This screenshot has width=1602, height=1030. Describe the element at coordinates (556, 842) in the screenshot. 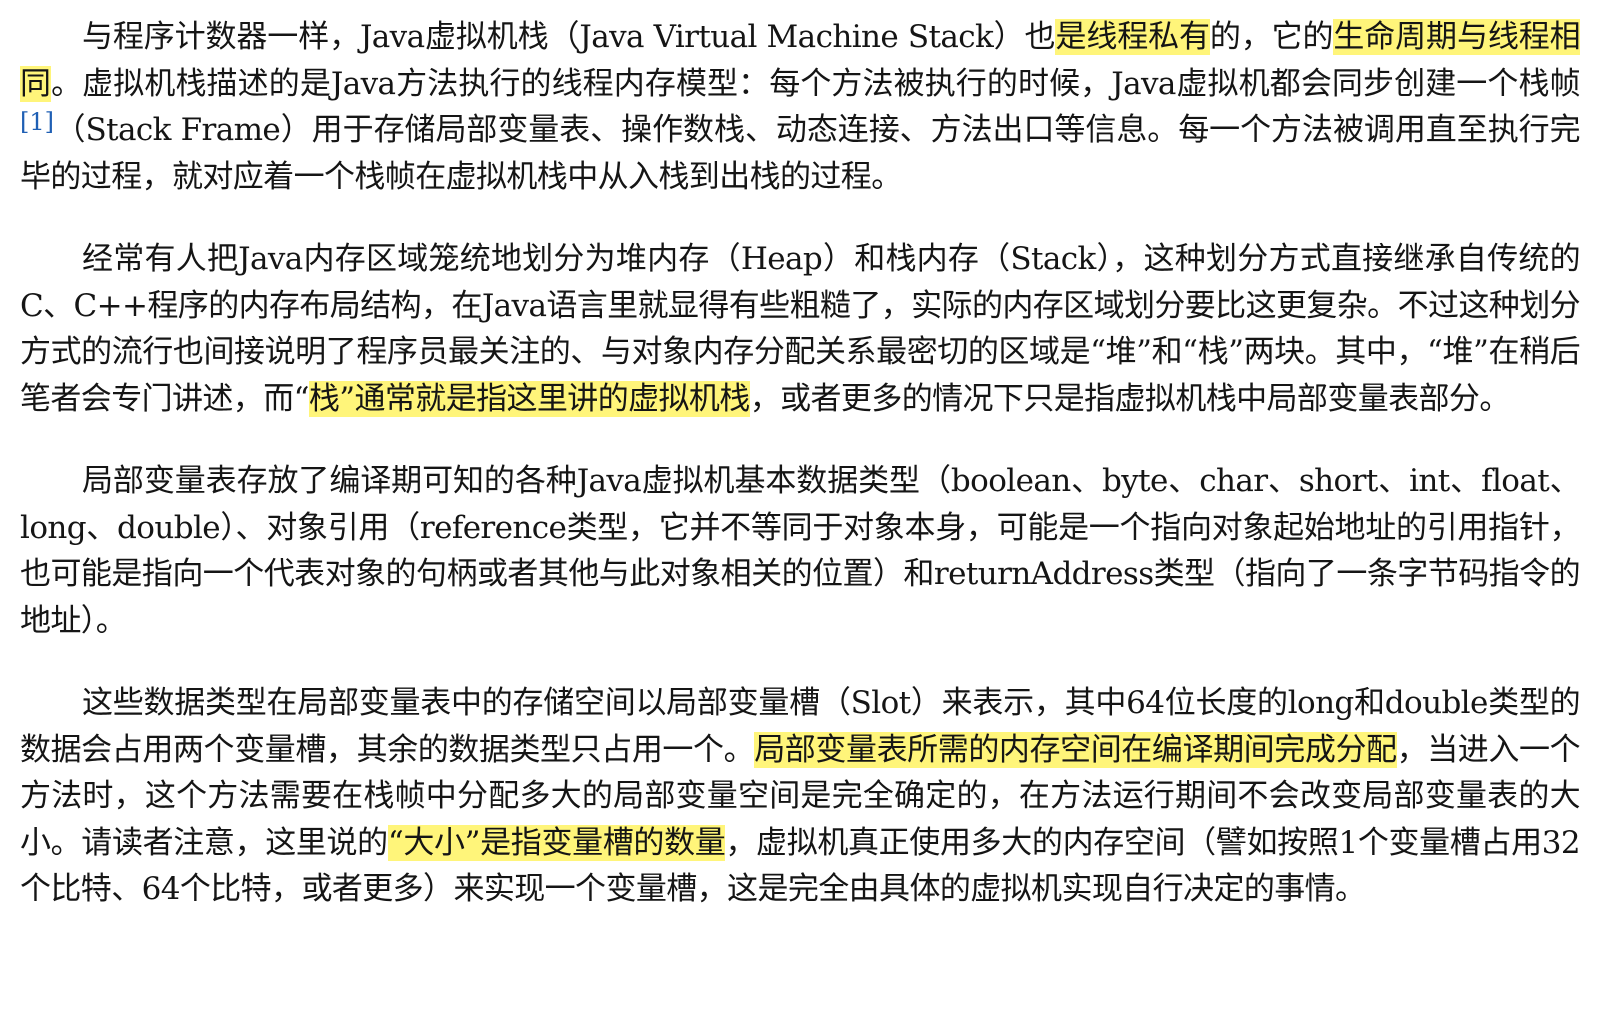

I see `highlighted-text: “大小”是指变量槽的数量` at that location.